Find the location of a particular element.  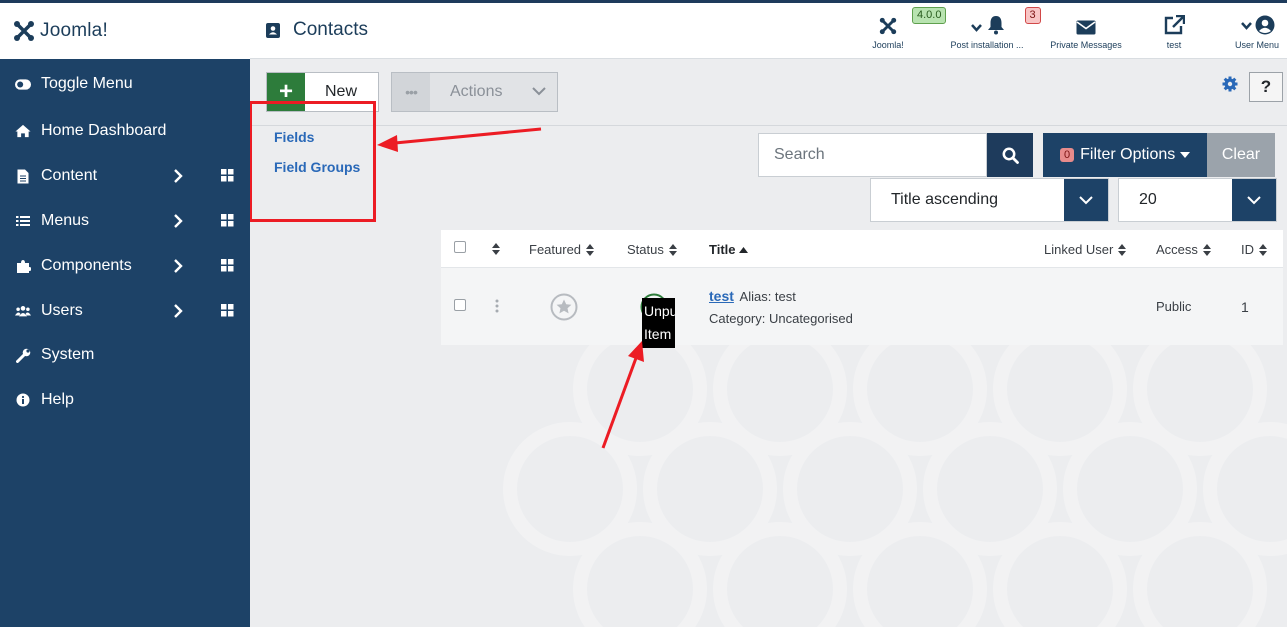

toolbar: + New ••• Actions ? is located at coordinates (768, 92).